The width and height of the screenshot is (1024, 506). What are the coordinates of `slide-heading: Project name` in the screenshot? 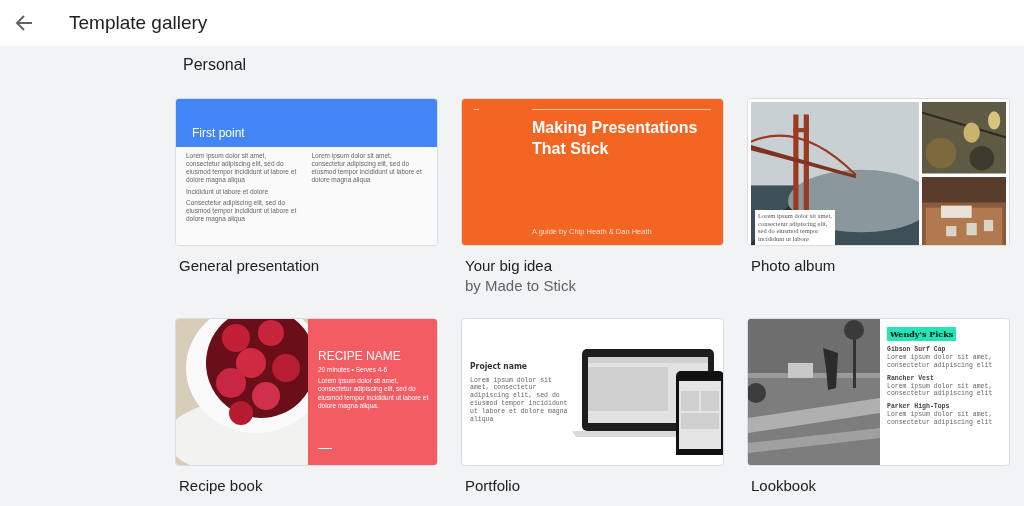 It's located at (499, 365).